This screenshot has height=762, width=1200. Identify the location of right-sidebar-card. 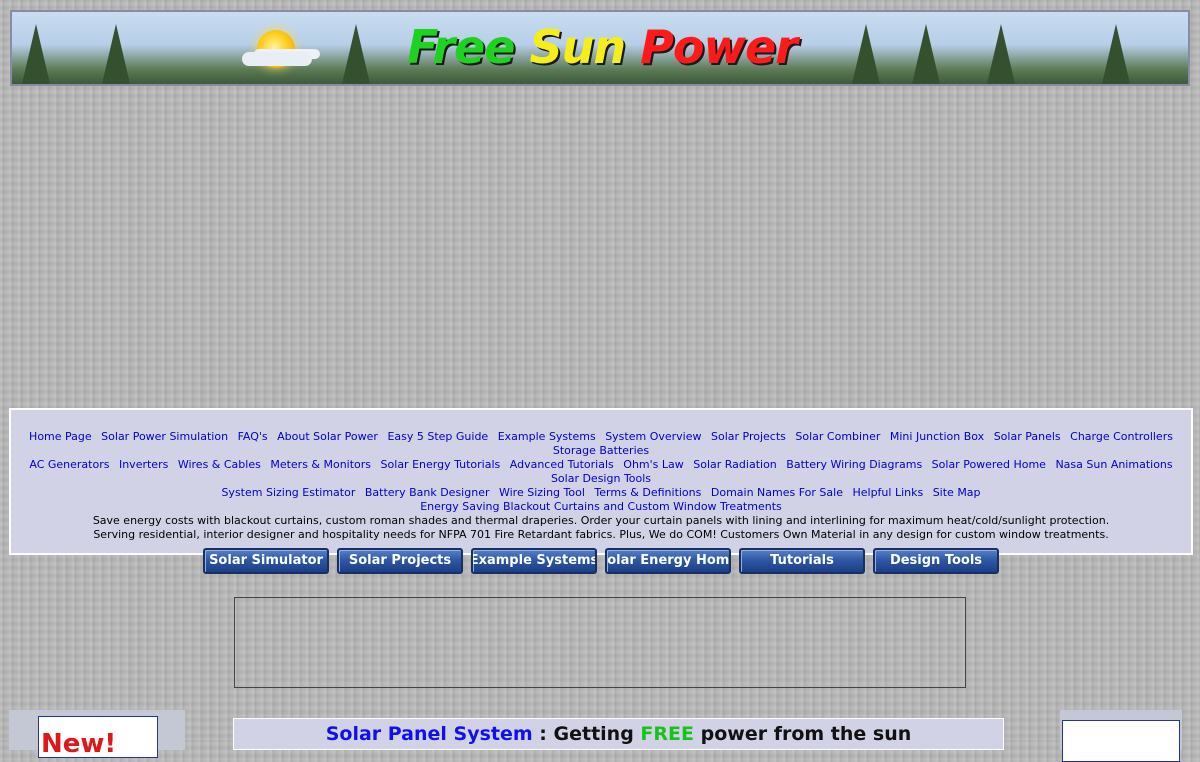
(1121, 741).